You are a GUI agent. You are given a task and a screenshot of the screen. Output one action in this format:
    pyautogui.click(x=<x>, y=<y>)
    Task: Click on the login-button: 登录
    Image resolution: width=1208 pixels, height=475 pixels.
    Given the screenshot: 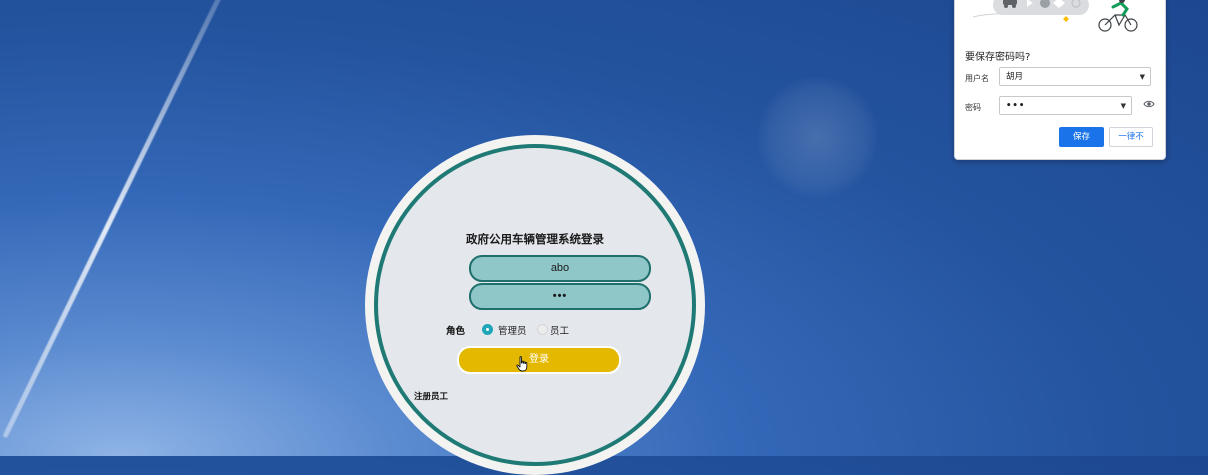 What is the action you would take?
    pyautogui.click(x=539, y=360)
    